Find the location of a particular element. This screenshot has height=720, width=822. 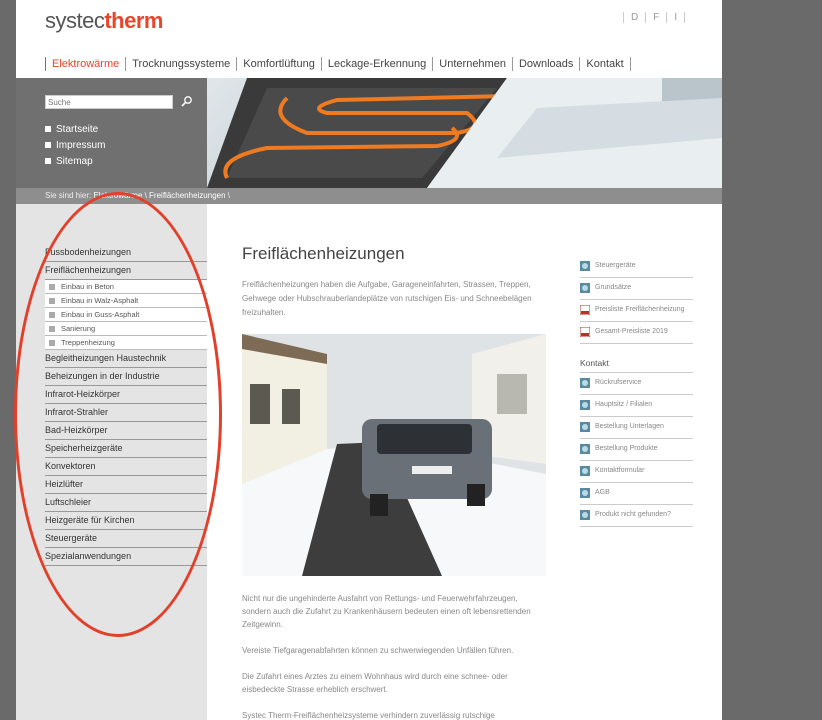

quicklink-label: Sitemap is located at coordinates (74, 161).